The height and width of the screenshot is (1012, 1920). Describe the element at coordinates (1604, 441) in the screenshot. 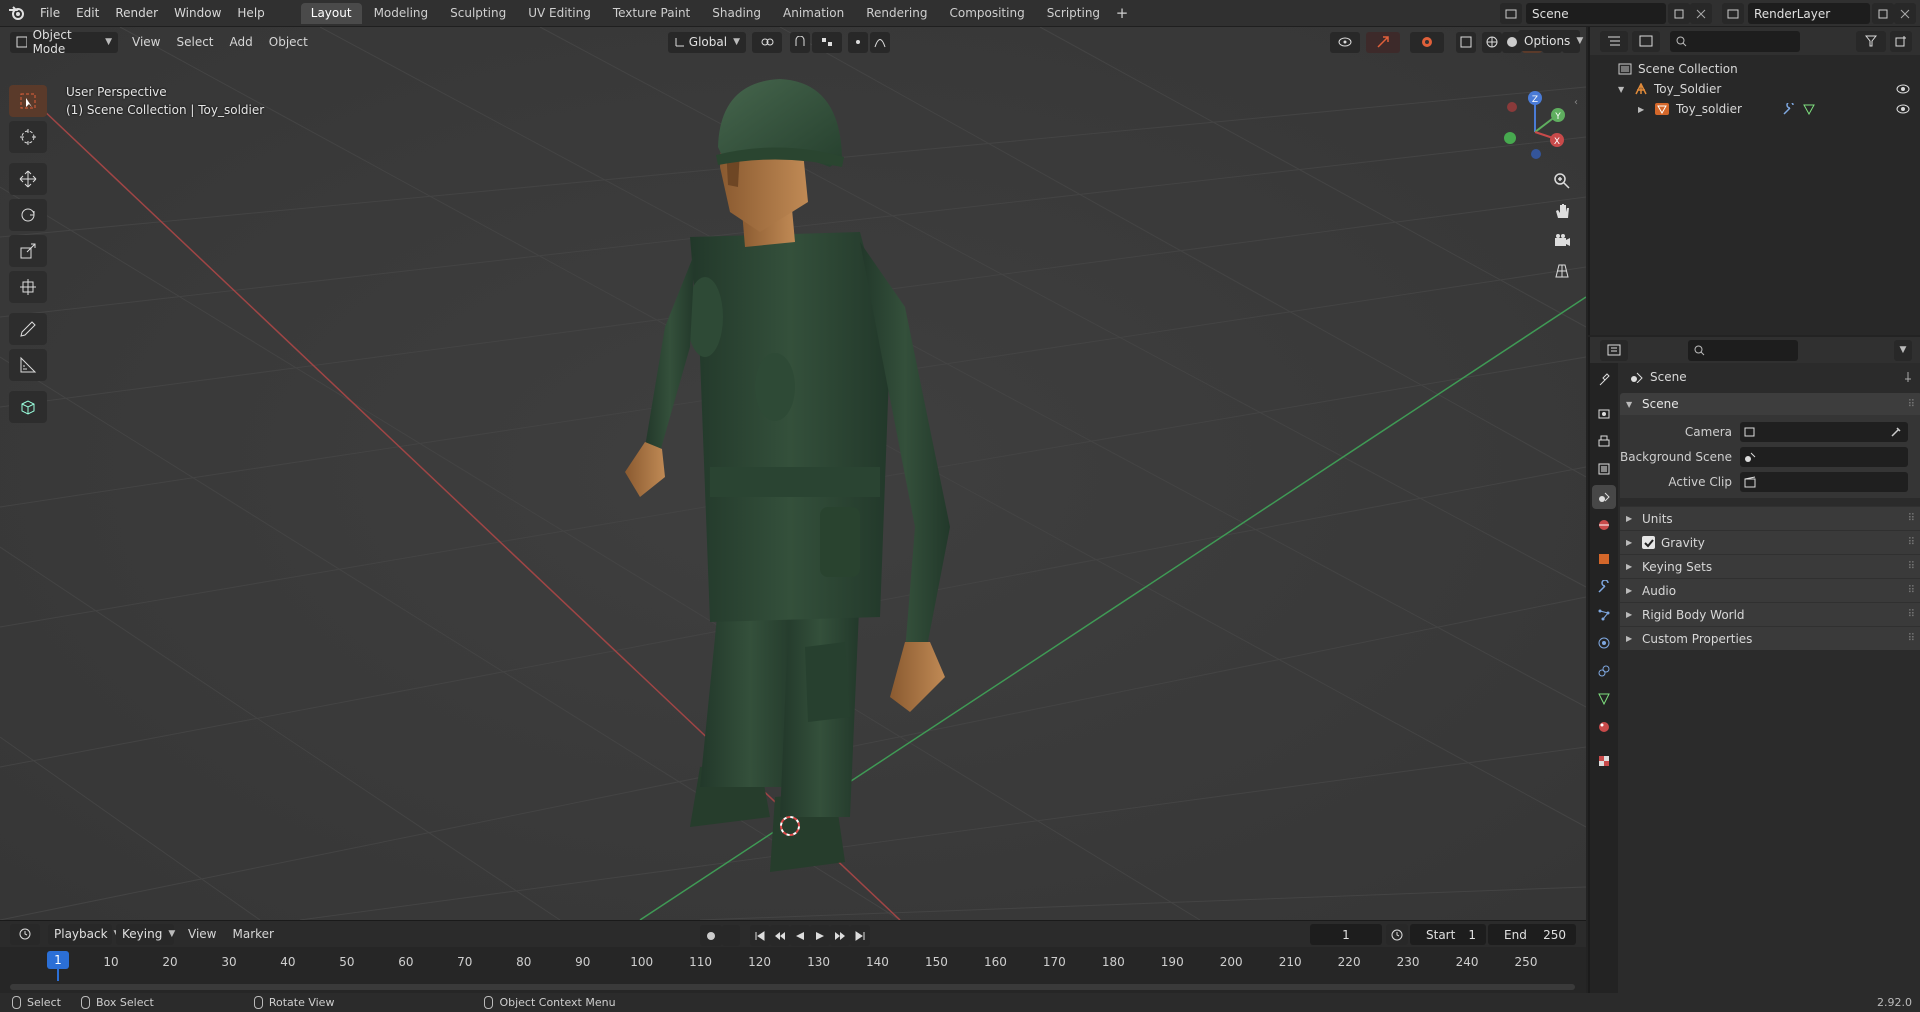

I see `output-tab-icon` at that location.